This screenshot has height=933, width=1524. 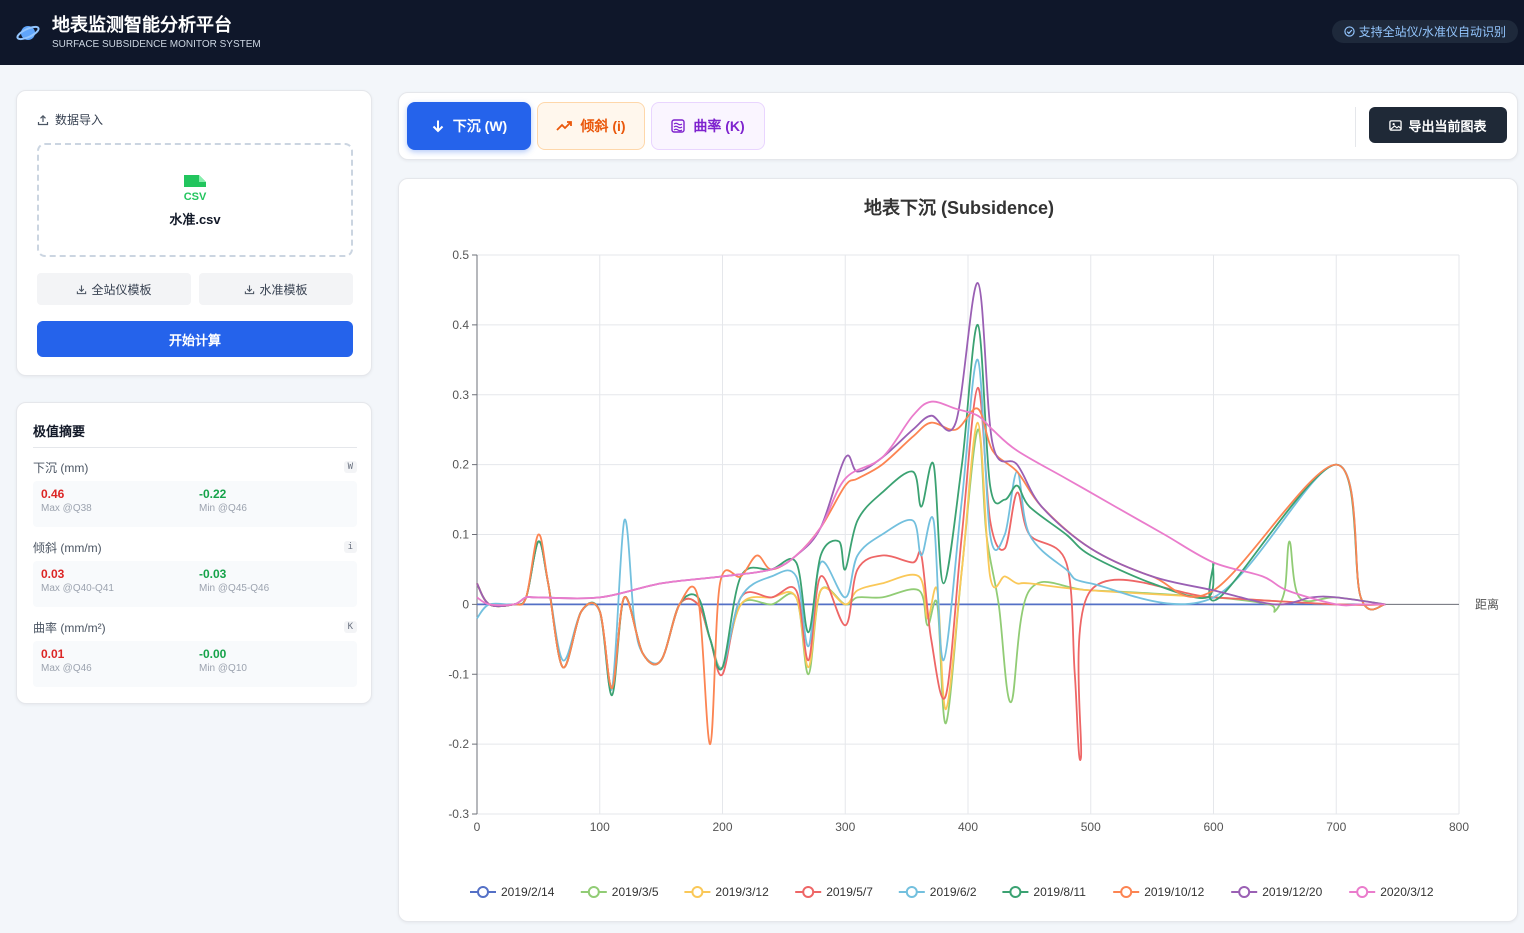 I want to click on export-chart-button: 导出当前图表, so click(x=1438, y=125).